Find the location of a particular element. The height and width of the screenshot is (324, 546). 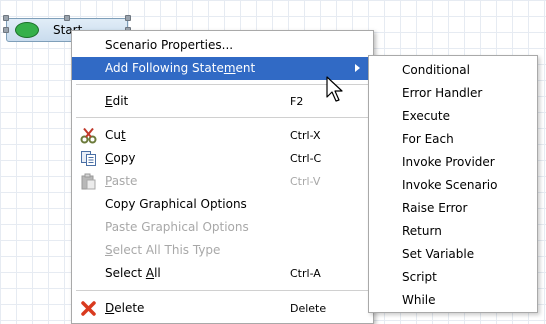

menu-item-label: Add Following Statement is located at coordinates (180, 68).